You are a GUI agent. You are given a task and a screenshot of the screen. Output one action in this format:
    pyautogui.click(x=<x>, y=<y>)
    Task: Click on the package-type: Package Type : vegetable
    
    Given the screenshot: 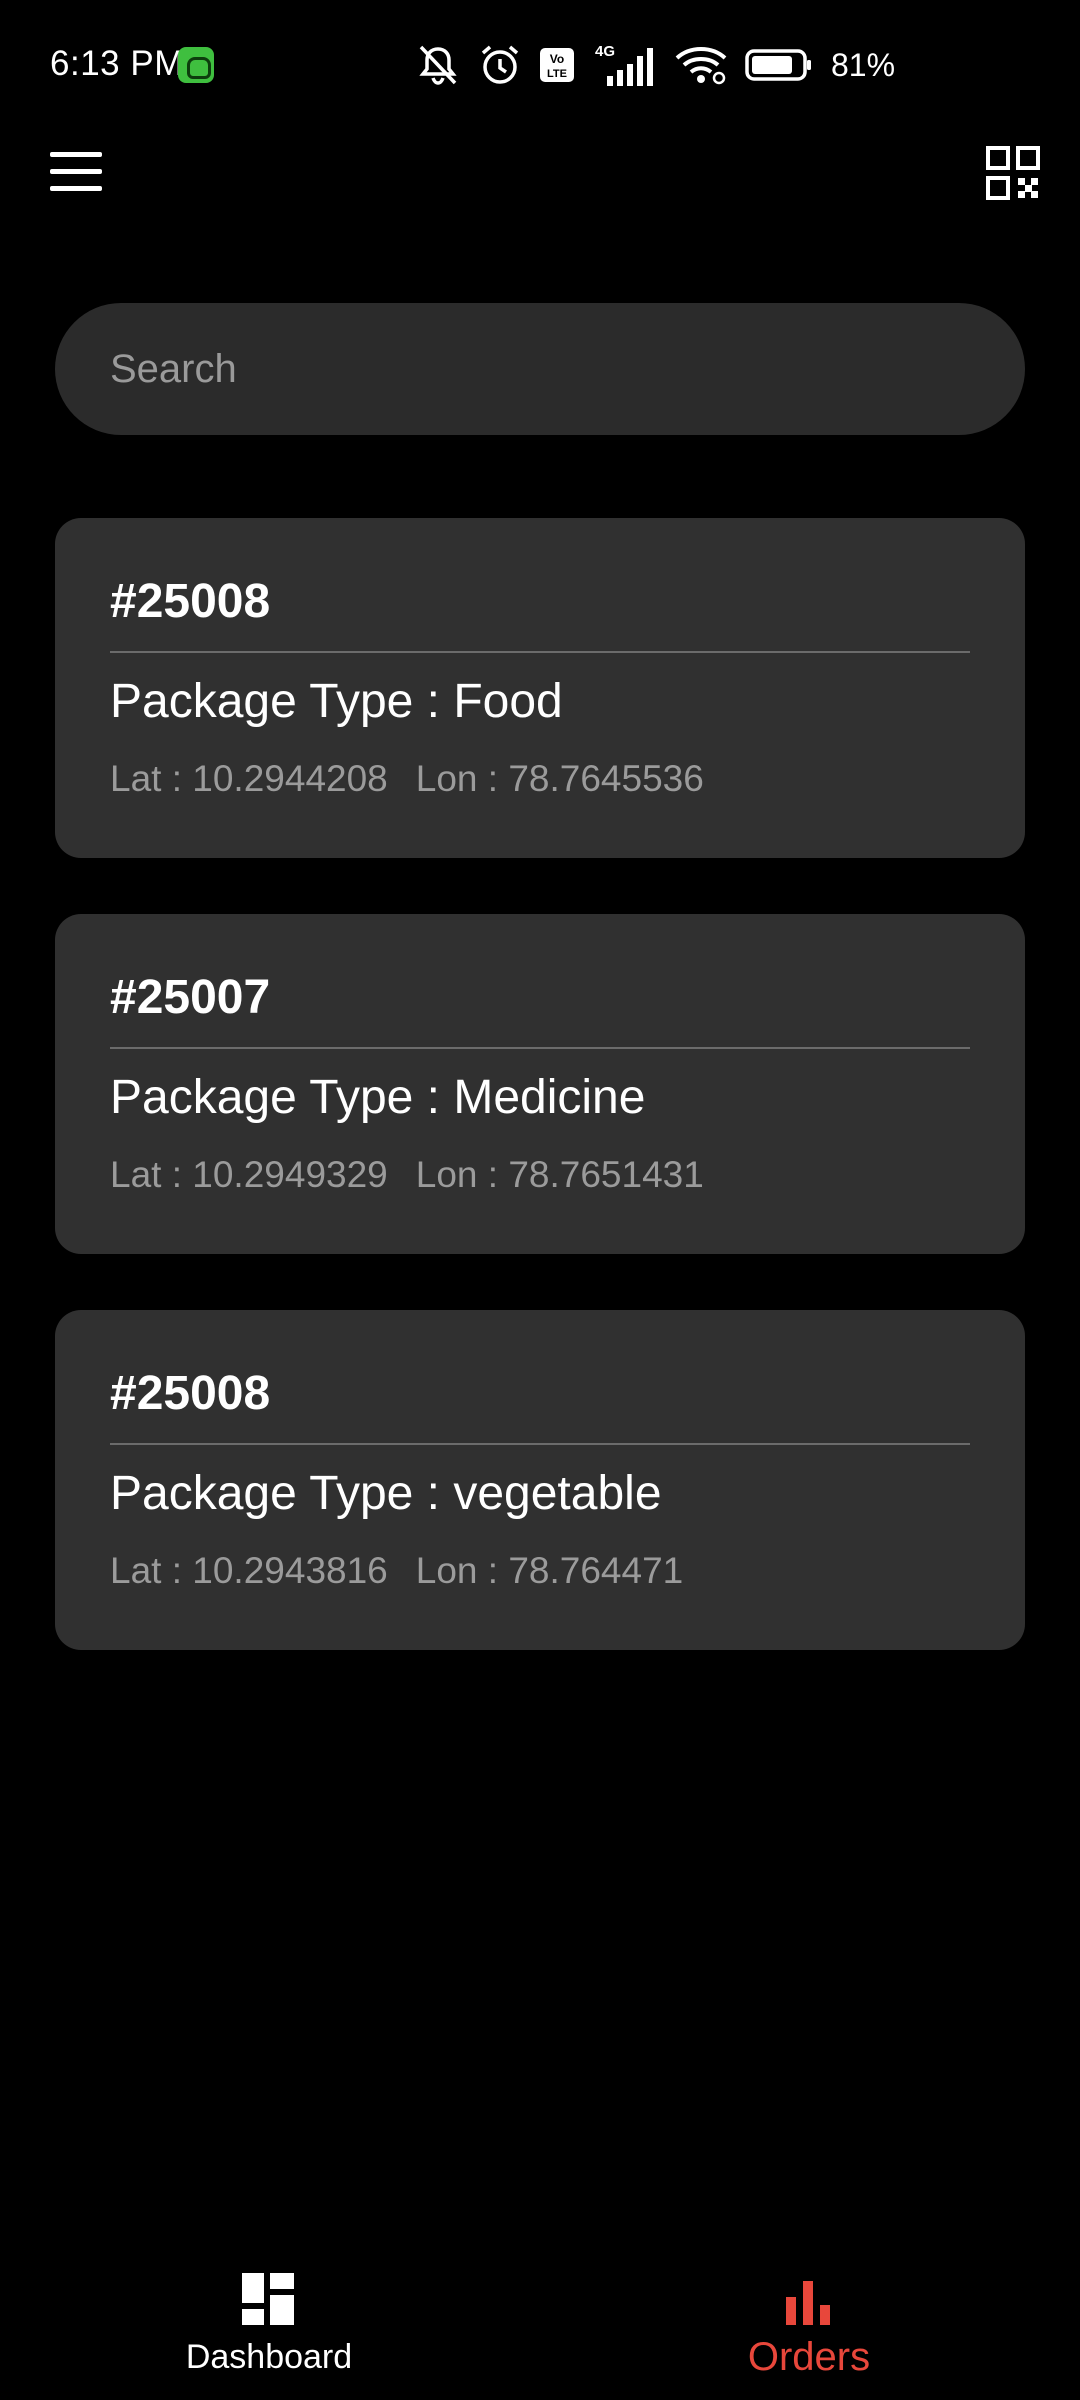 What is the action you would take?
    pyautogui.click(x=386, y=1493)
    